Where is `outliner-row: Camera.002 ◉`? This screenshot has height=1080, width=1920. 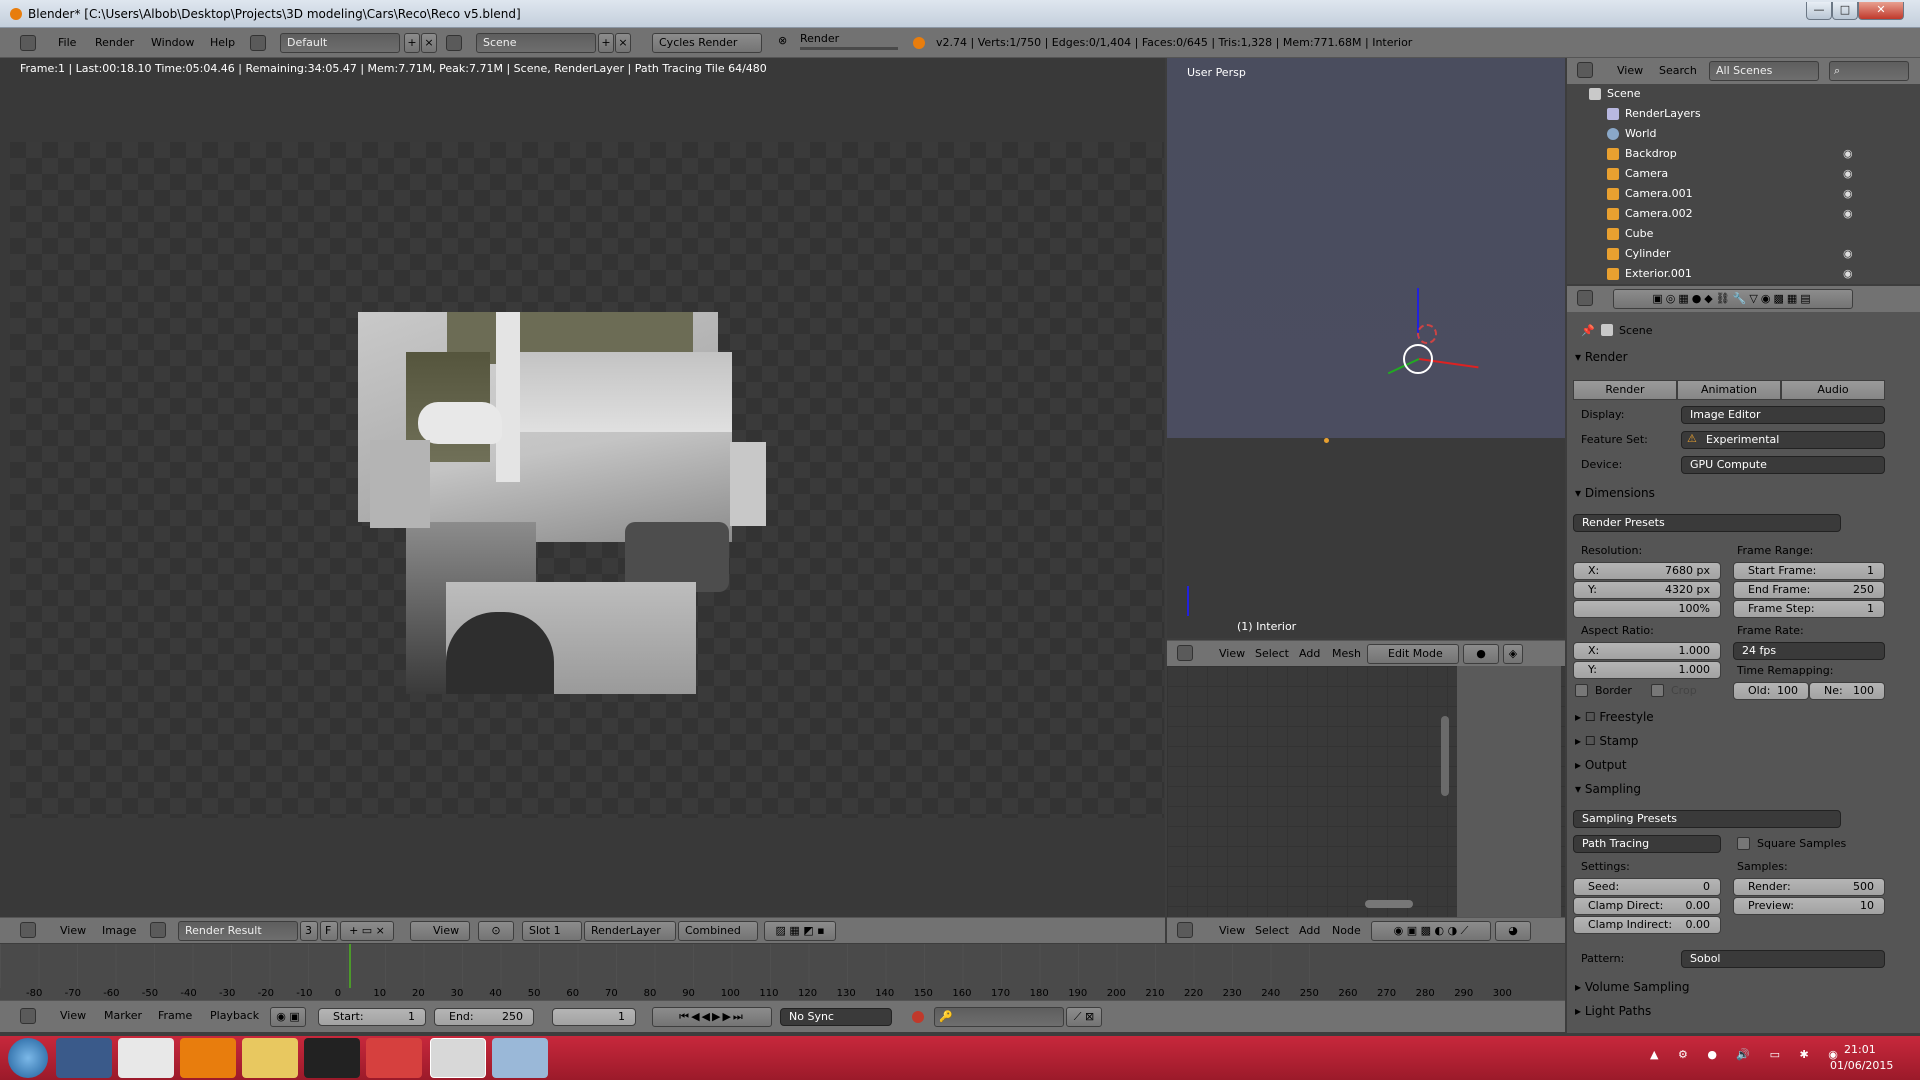 outliner-row: Camera.002 ◉ is located at coordinates (1737, 214).